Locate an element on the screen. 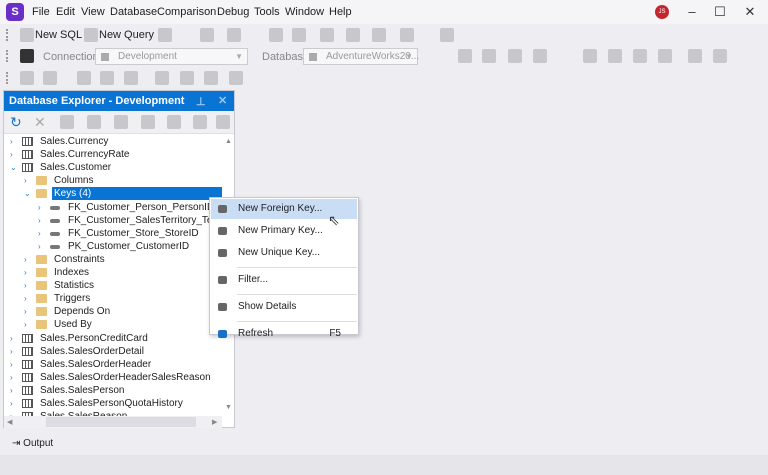  context-menu-item: Show Details is located at coordinates (284, 307).